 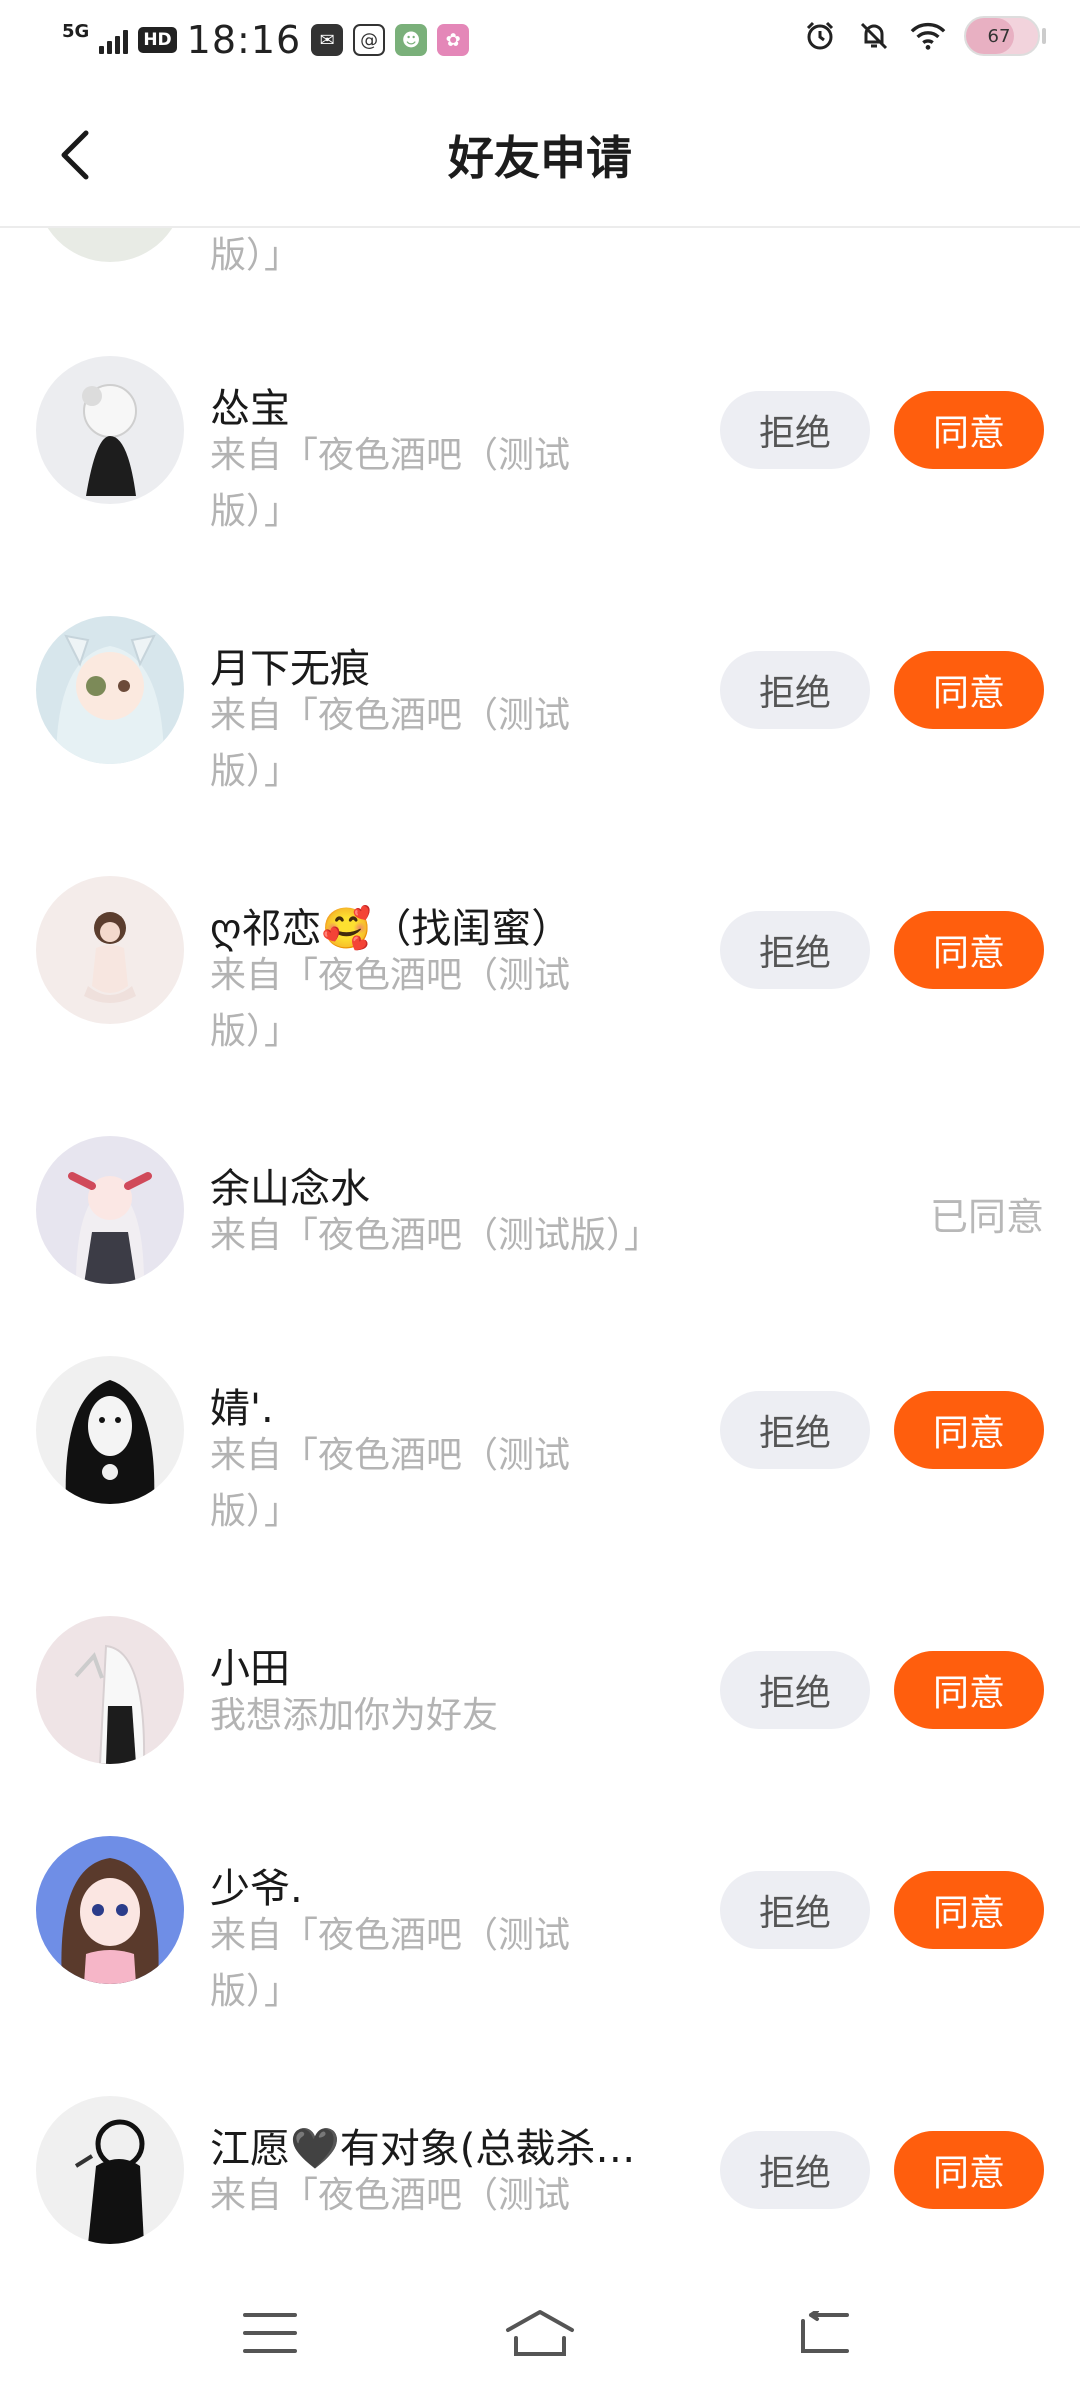 What do you see at coordinates (391, 929) in the screenshot?
I see `requester-name: ღ祁恋🥰（找闺蜜）` at bounding box center [391, 929].